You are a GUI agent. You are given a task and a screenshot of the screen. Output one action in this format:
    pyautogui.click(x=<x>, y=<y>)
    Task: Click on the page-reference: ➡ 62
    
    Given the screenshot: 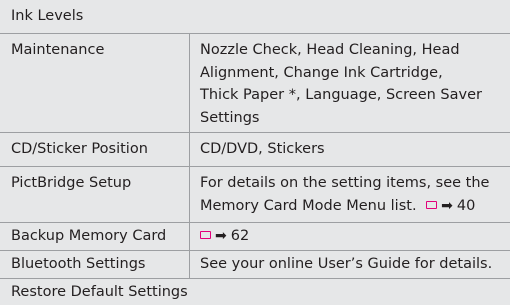 What is the action you would take?
    pyautogui.click(x=224, y=236)
    